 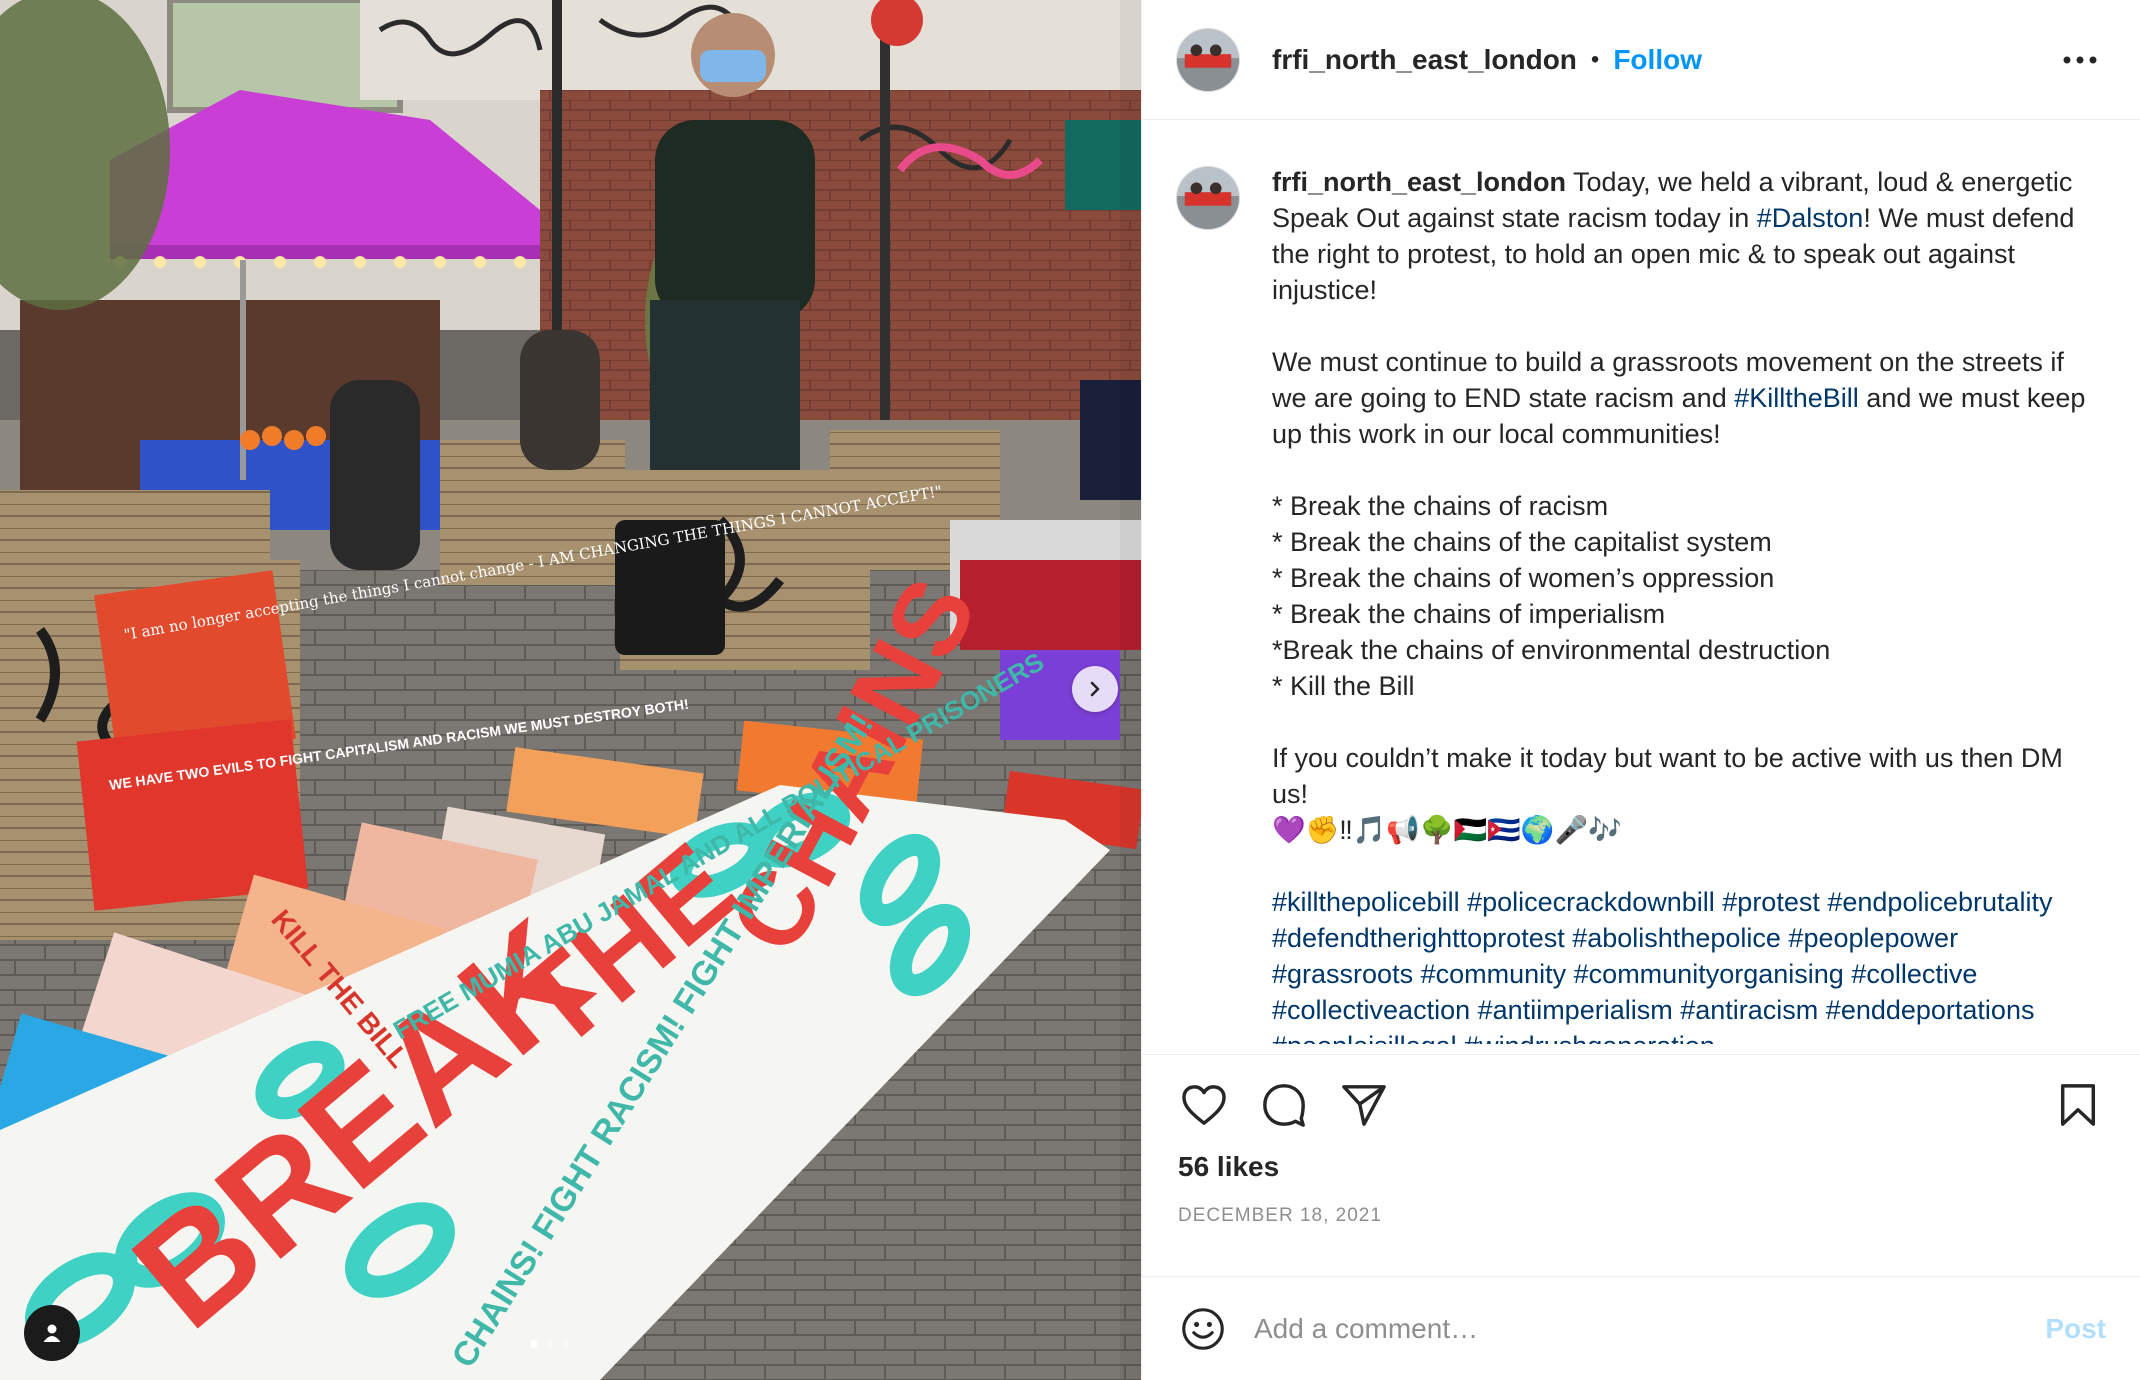 I want to click on comment-composer: Post, so click(x=1641, y=1328).